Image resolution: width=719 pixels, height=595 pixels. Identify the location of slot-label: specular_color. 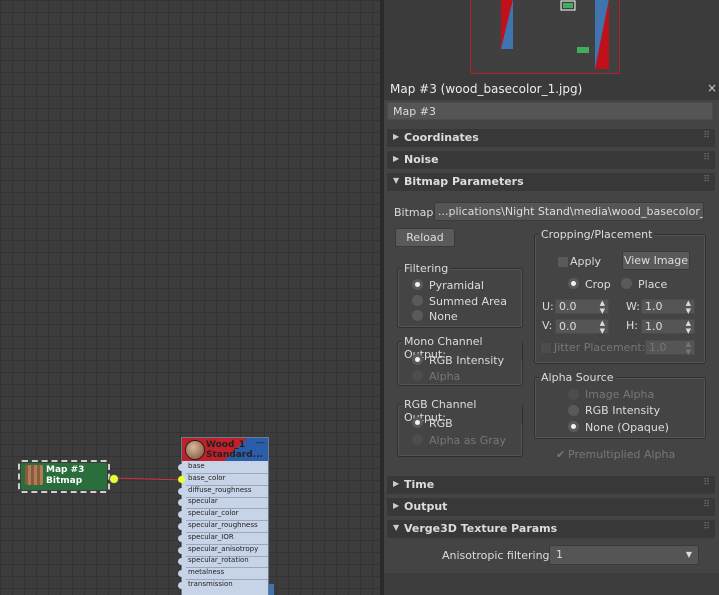
(213, 513).